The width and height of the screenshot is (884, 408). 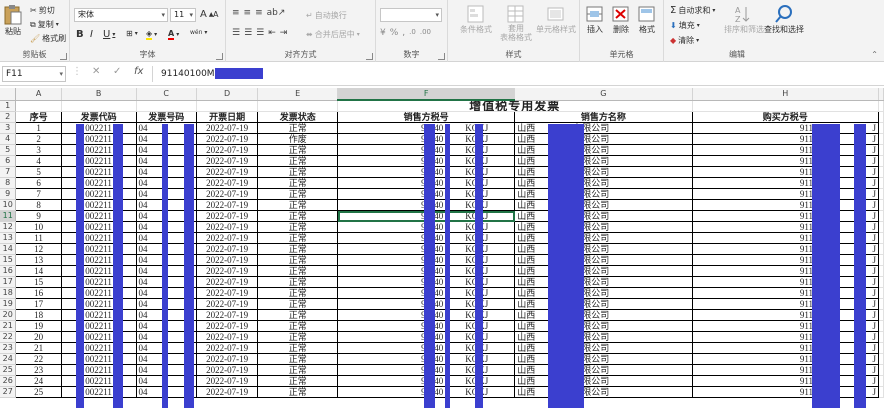 What do you see at coordinates (8, 315) in the screenshot?
I see `row-header-20: 20` at bounding box center [8, 315].